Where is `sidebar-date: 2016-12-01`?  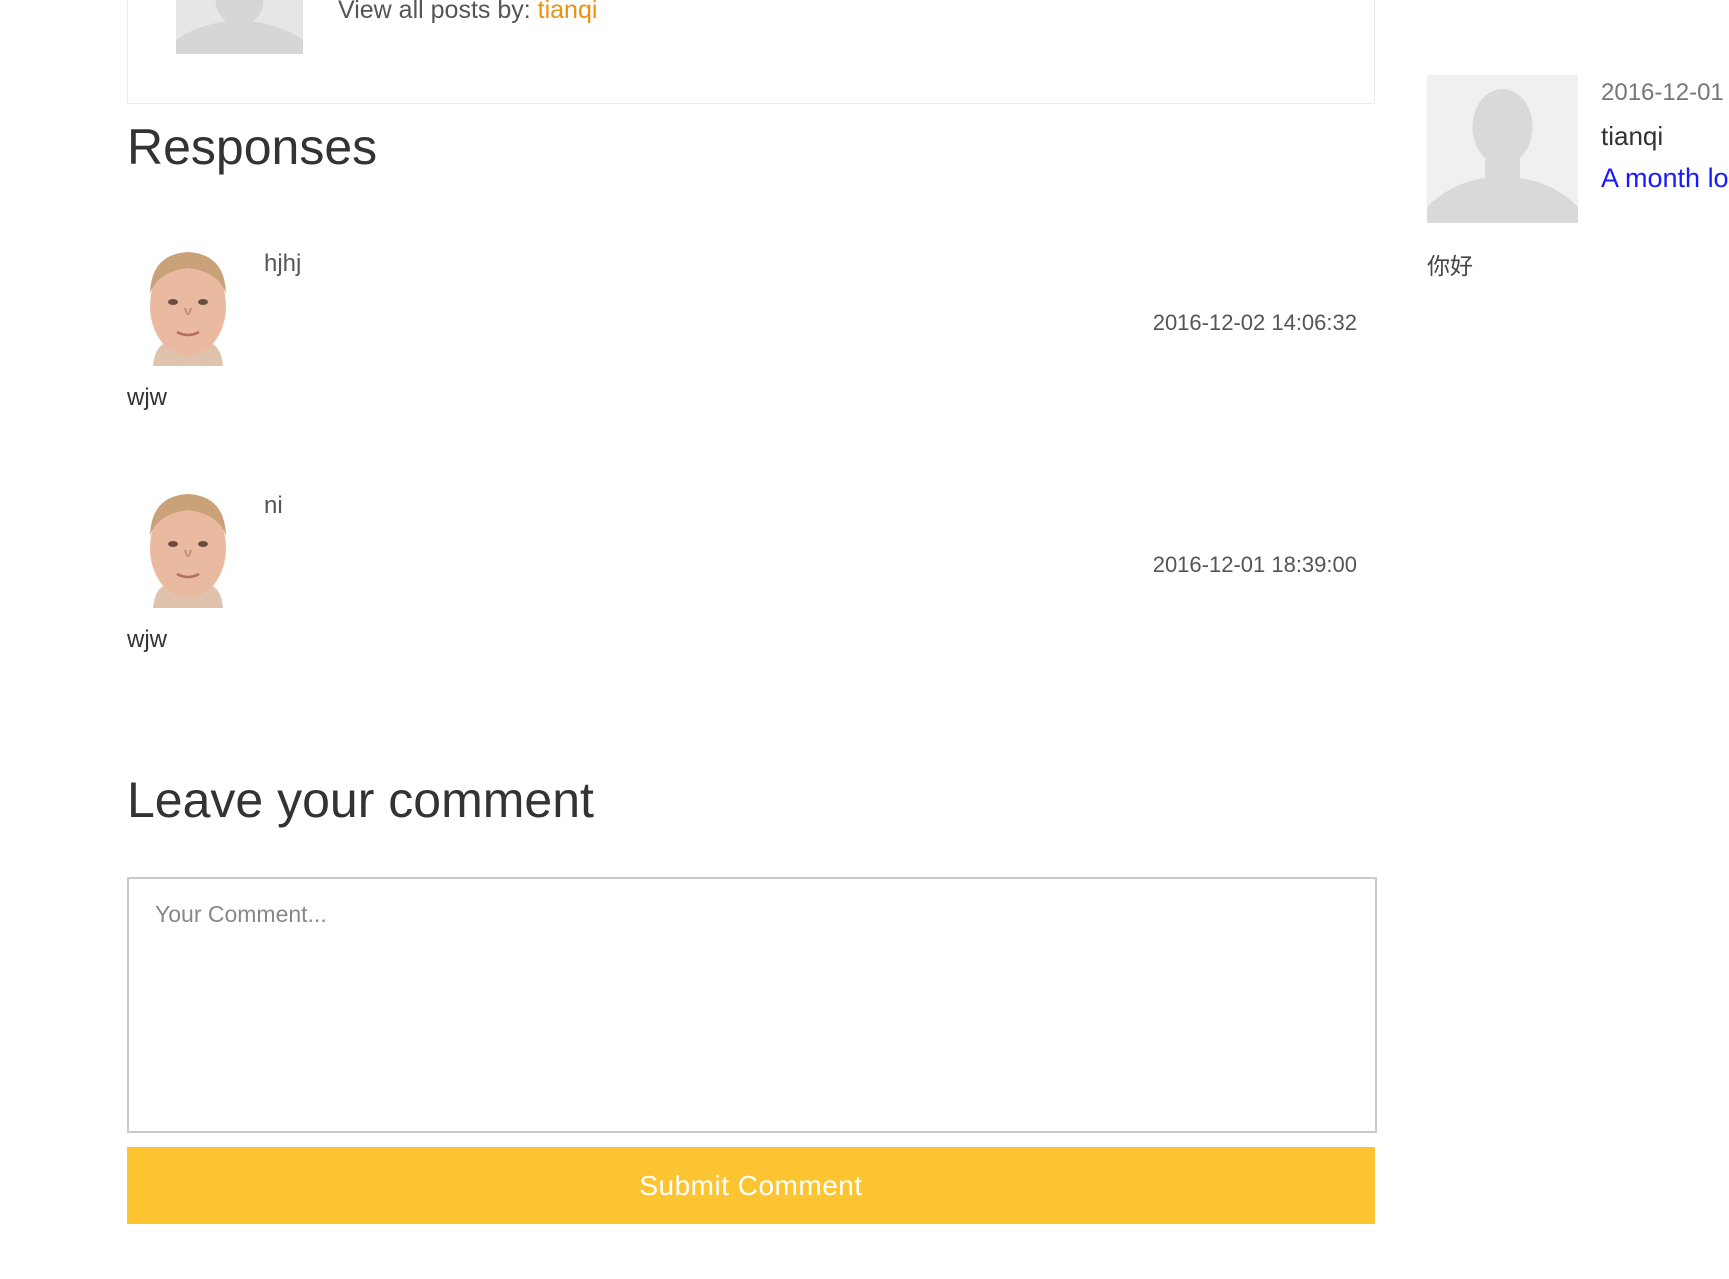
sidebar-date: 2016-12-01 is located at coordinates (1662, 92).